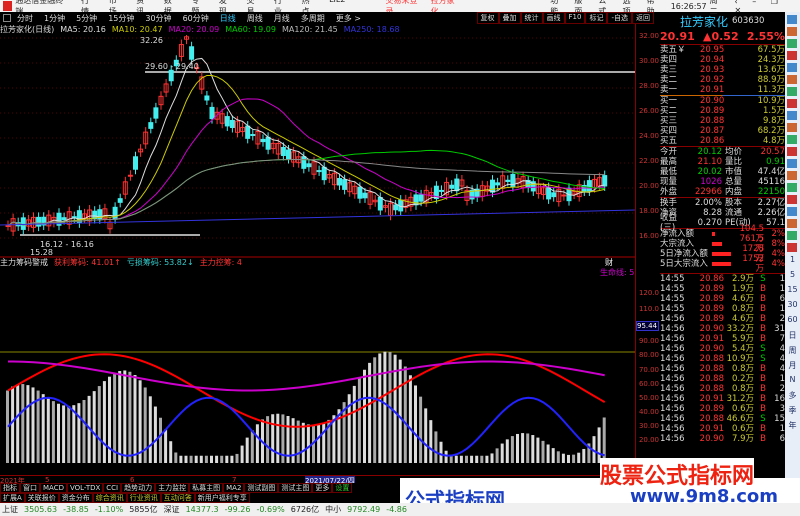 This screenshot has width=800, height=516. What do you see at coordinates (313, 18) in the screenshot?
I see `period-tab: 多周期` at bounding box center [313, 18].